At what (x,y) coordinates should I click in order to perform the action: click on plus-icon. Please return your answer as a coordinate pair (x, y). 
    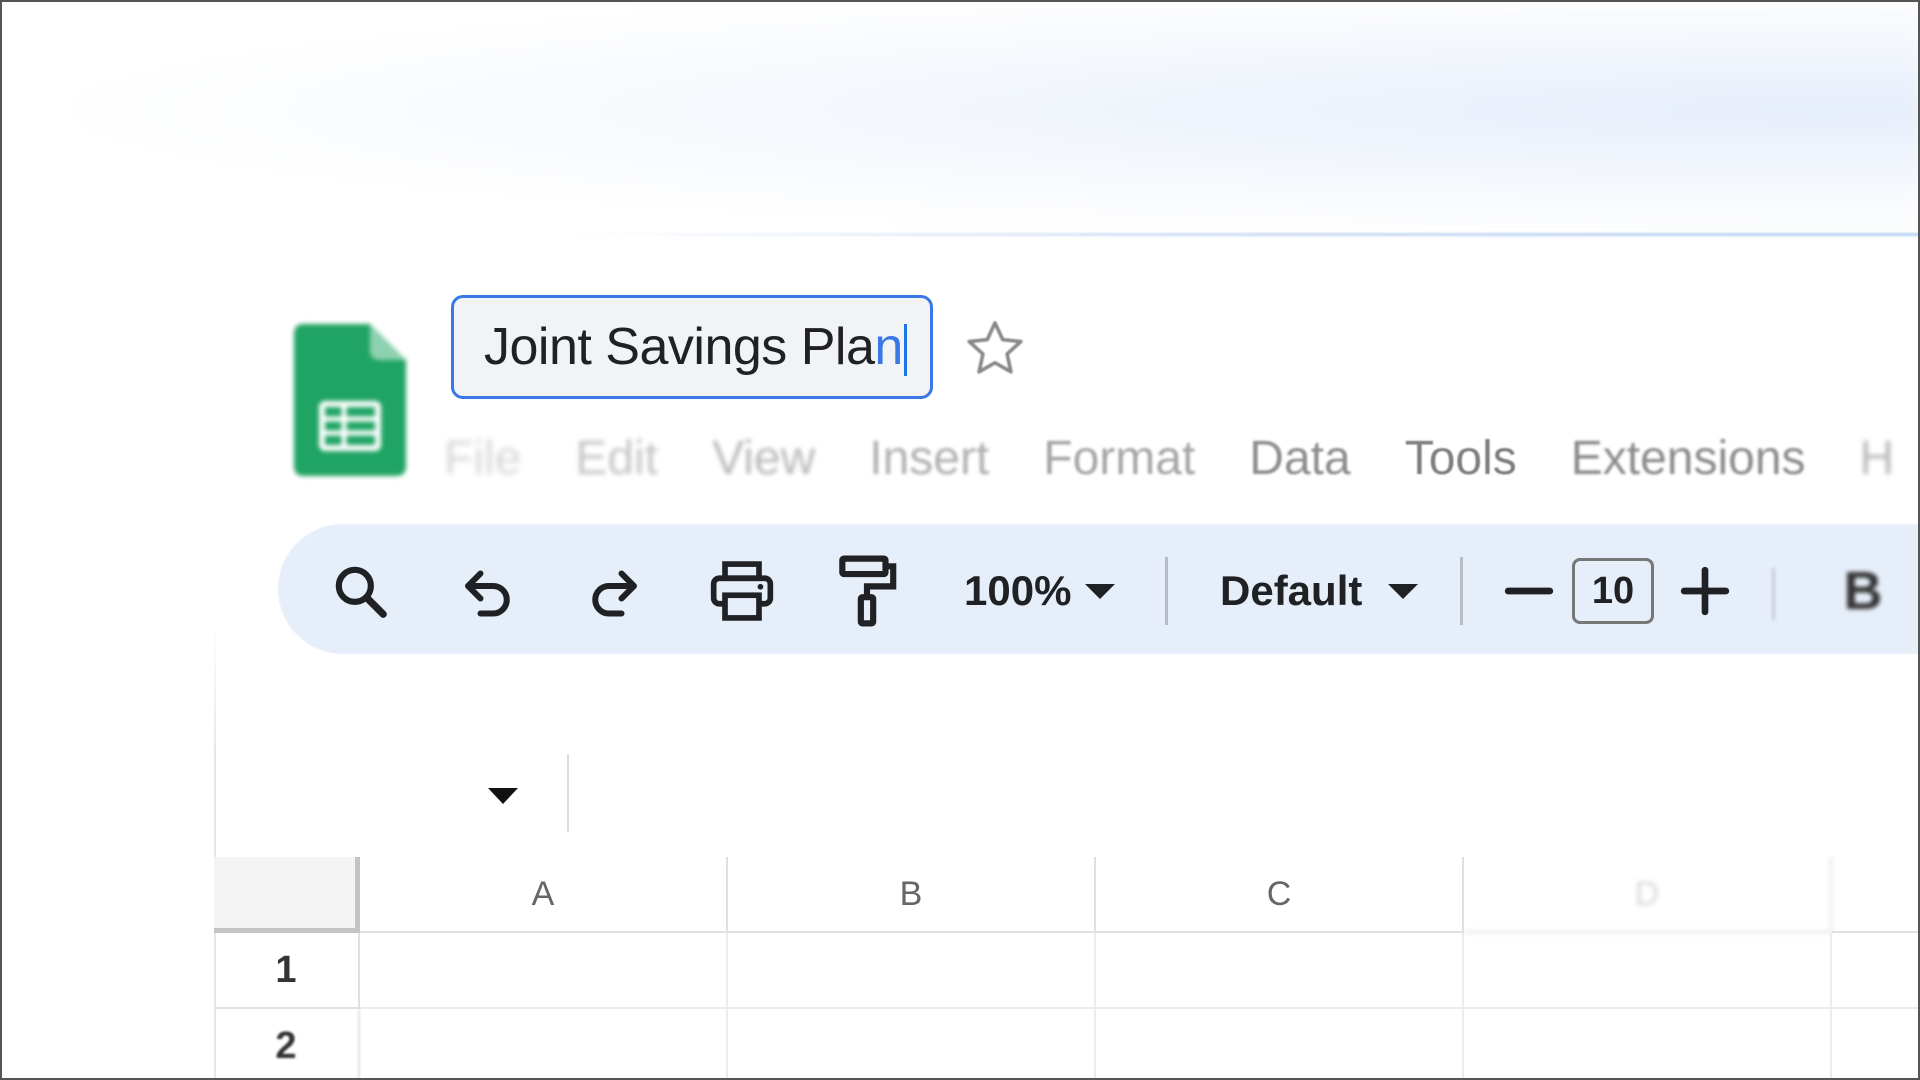
    Looking at the image, I should click on (1705, 591).